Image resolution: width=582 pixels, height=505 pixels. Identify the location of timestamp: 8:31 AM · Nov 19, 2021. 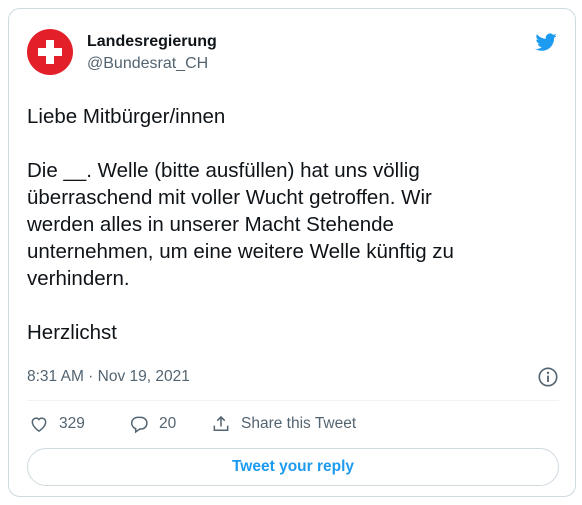
(108, 376).